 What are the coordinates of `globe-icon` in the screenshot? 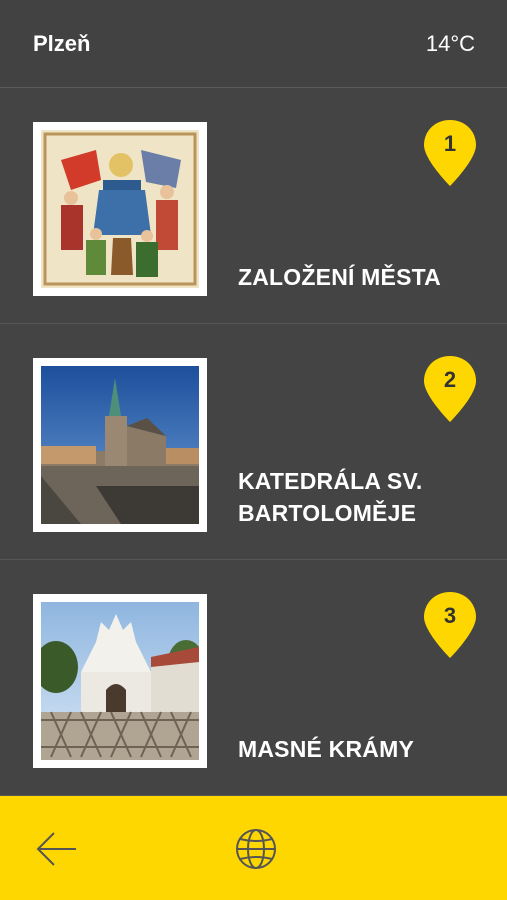 It's located at (256, 849).